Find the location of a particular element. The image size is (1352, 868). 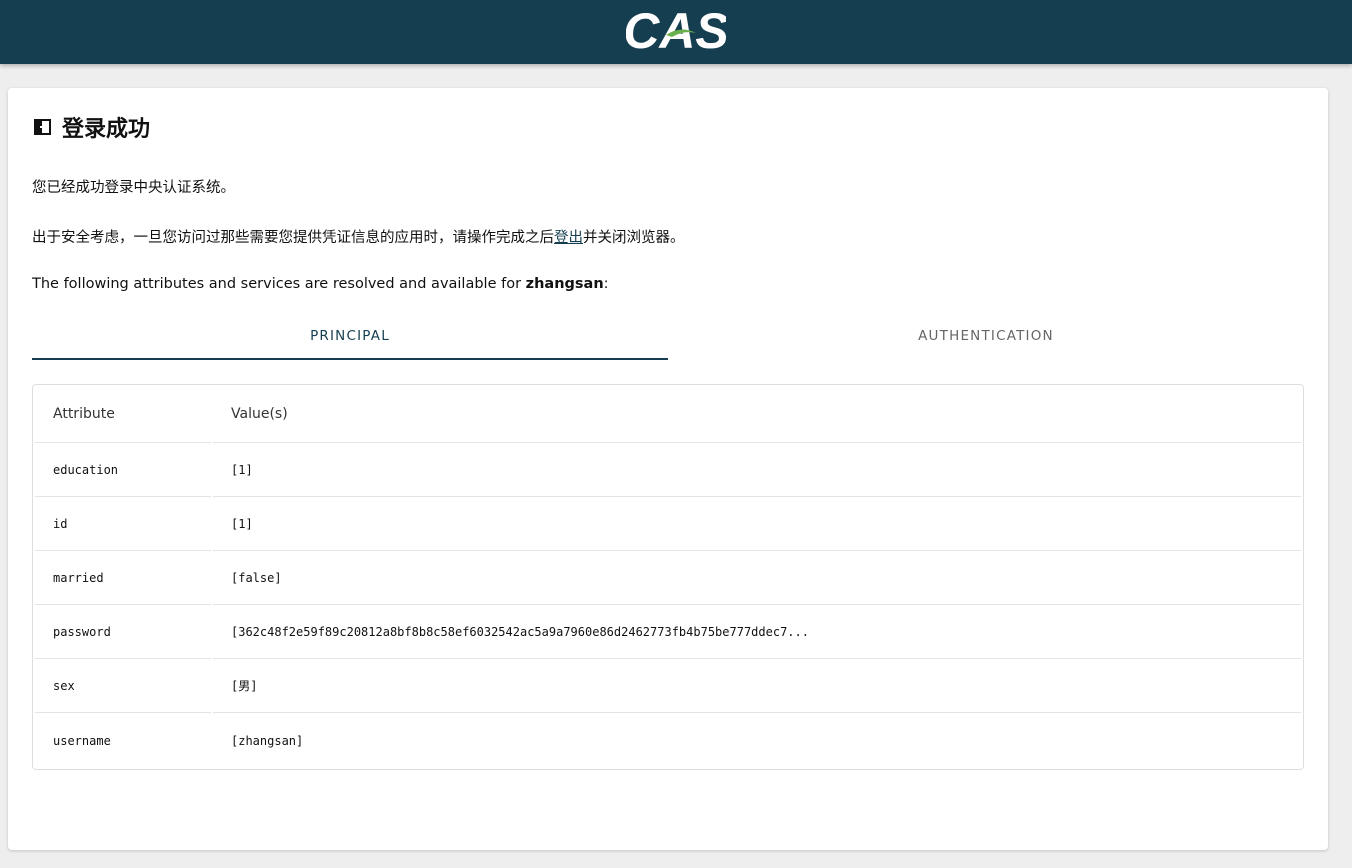

column-header-values: Value(s) is located at coordinates (757, 414).